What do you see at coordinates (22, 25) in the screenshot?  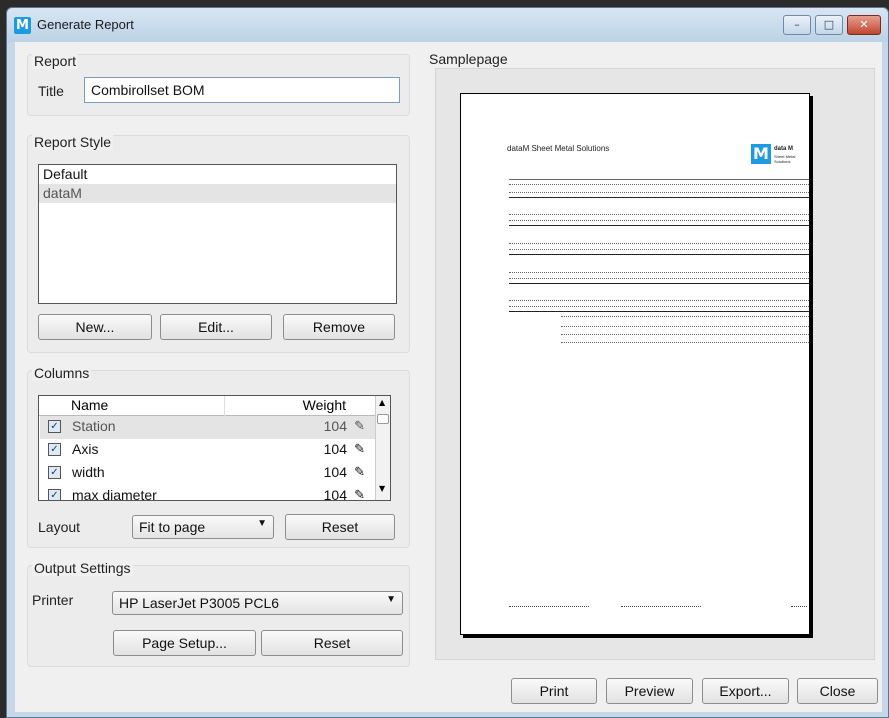 I see `app-logo-icon: M` at bounding box center [22, 25].